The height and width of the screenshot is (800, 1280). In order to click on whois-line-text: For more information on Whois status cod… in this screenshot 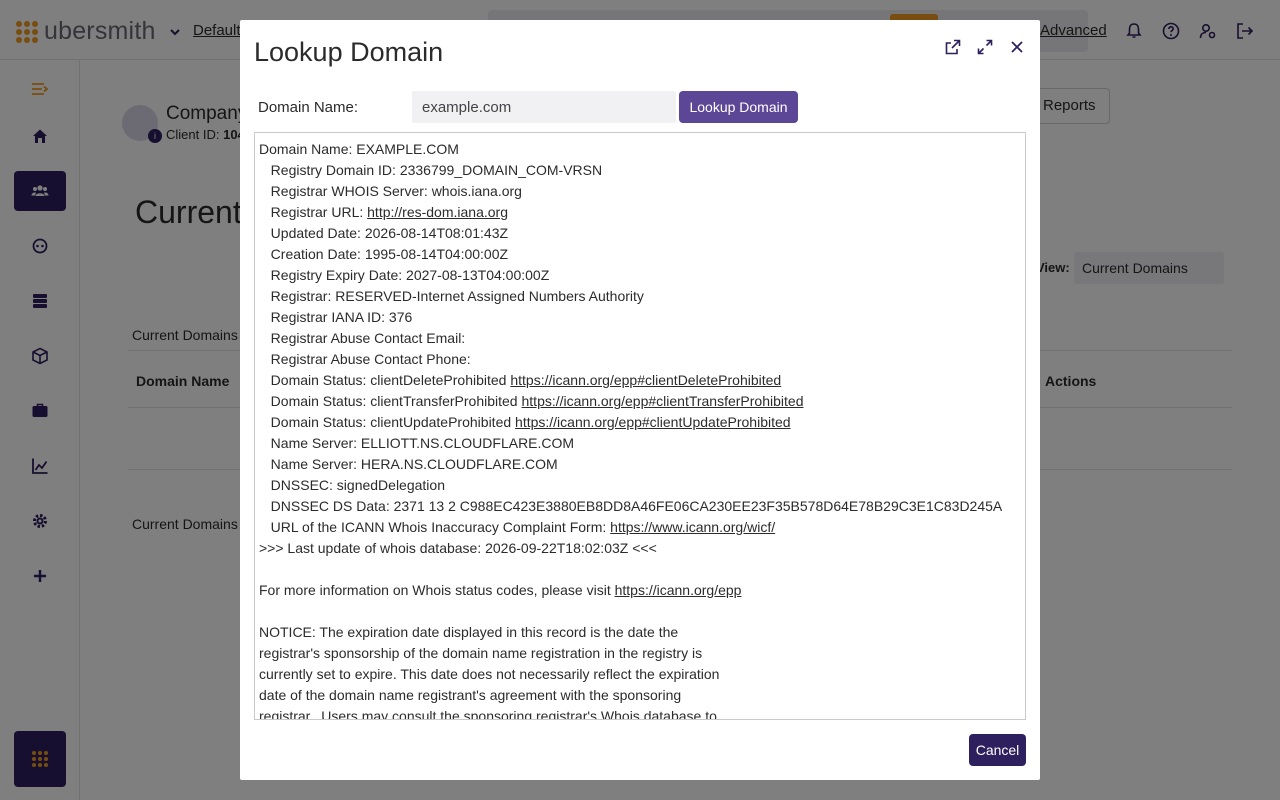, I will do `click(437, 590)`.